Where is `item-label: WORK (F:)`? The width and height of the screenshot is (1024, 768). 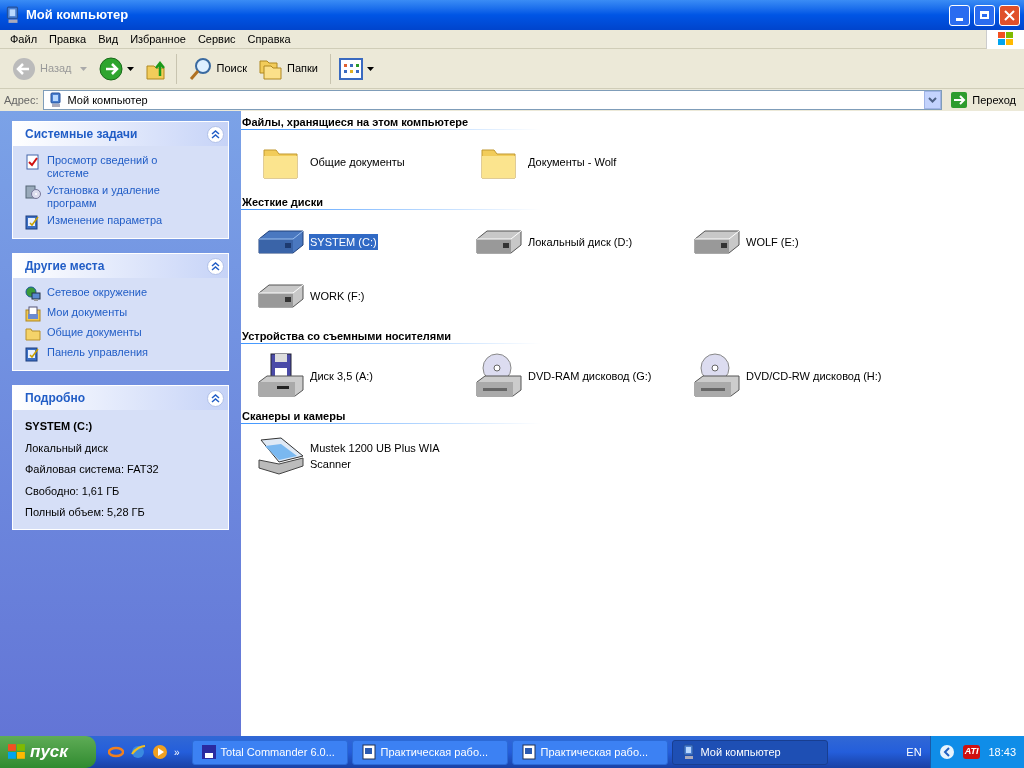 item-label: WORK (F:) is located at coordinates (337, 296).